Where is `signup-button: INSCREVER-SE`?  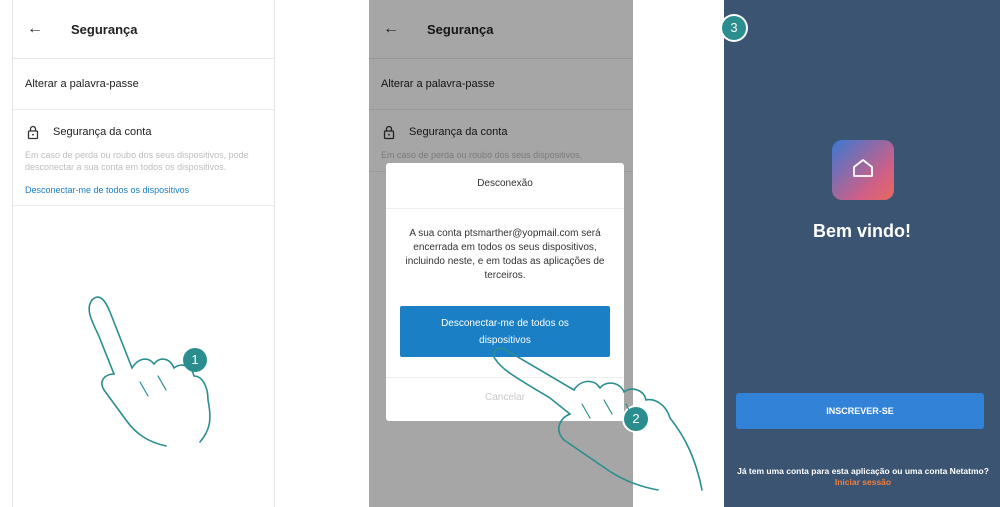 signup-button: INSCREVER-SE is located at coordinates (860, 411).